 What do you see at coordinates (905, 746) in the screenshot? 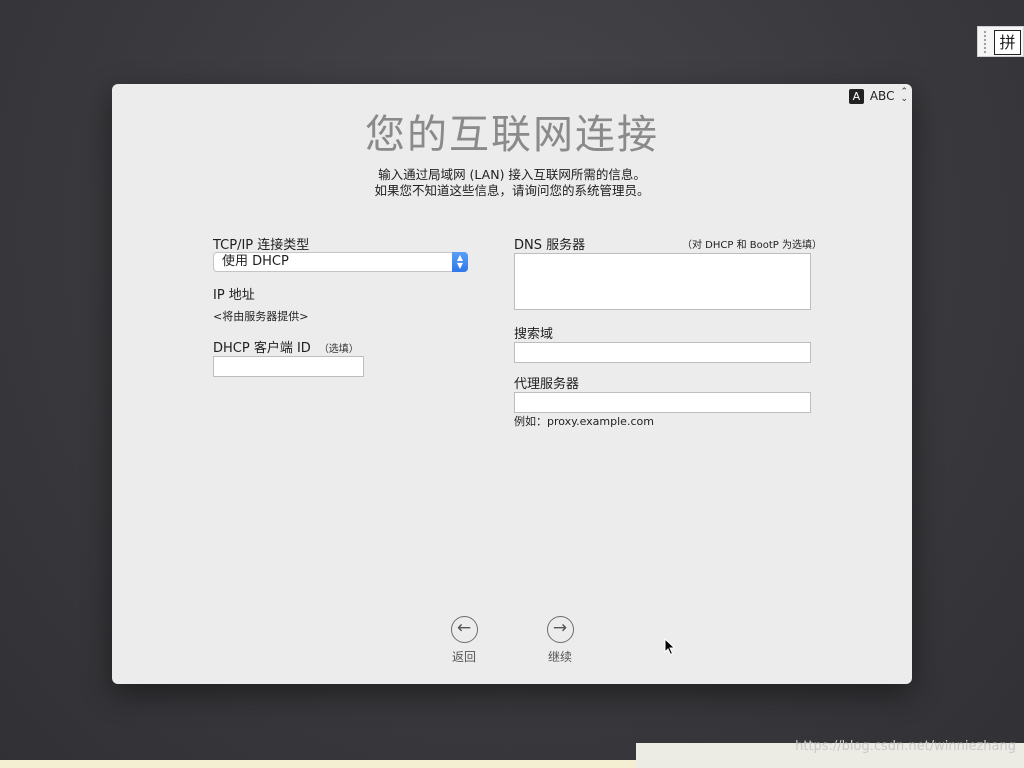
I see `watermark-text: https://blog.csdn.net/winniezhang` at bounding box center [905, 746].